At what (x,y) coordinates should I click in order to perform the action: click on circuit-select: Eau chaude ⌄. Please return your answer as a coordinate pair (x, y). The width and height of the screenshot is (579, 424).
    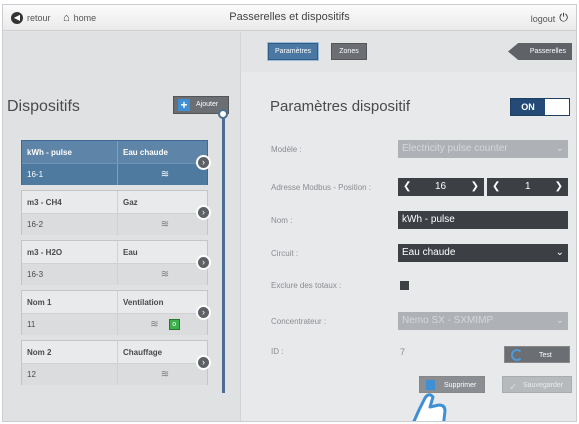
    Looking at the image, I should click on (483, 253).